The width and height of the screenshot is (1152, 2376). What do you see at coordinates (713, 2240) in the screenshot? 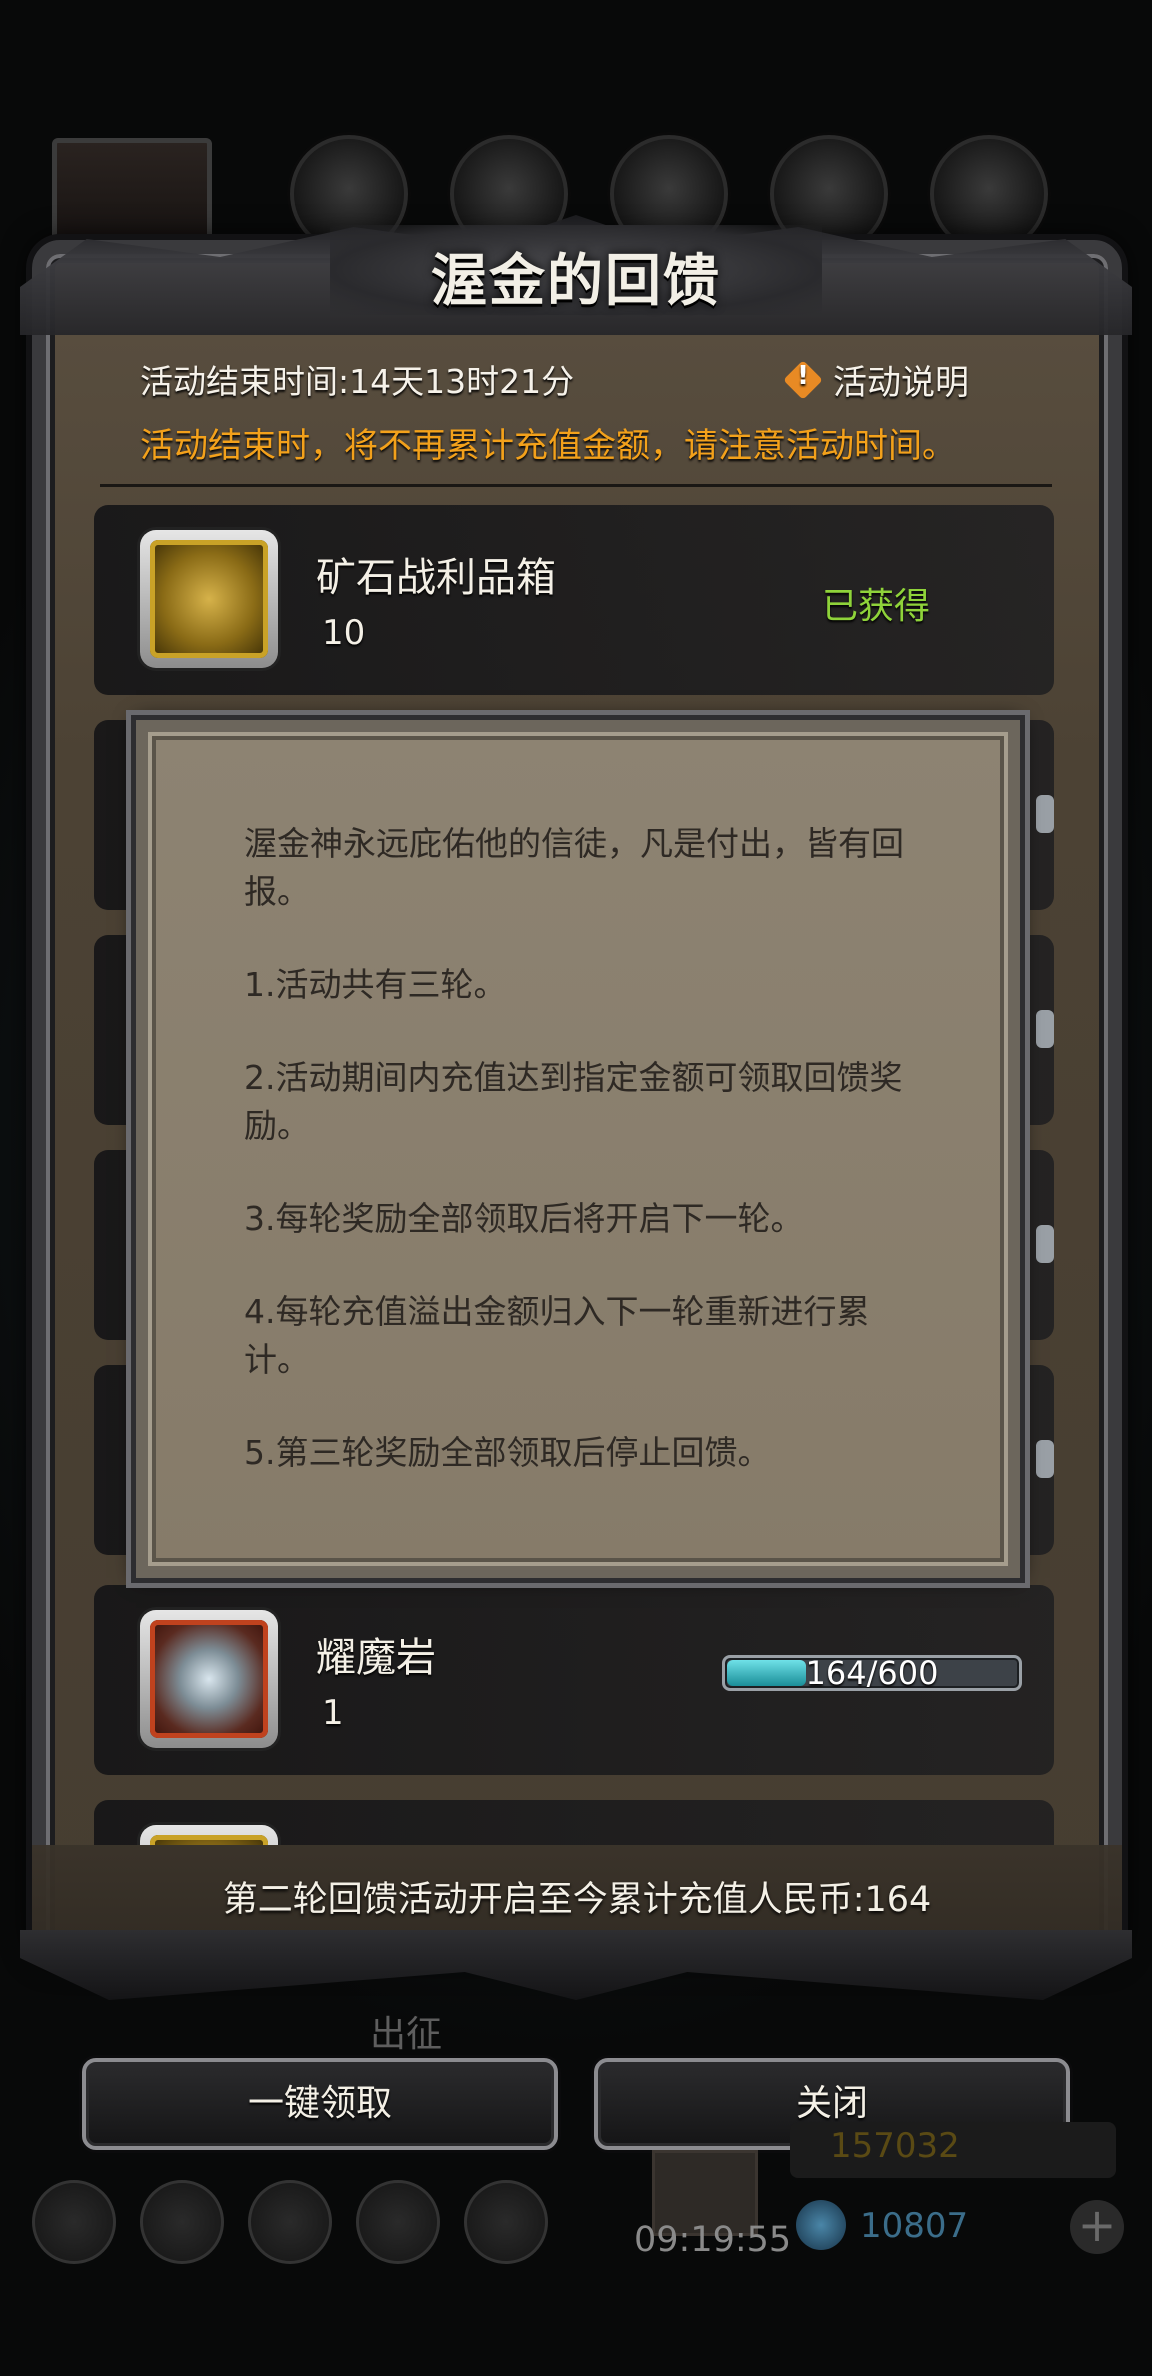
I see `game-clock: 09:19:55` at bounding box center [713, 2240].